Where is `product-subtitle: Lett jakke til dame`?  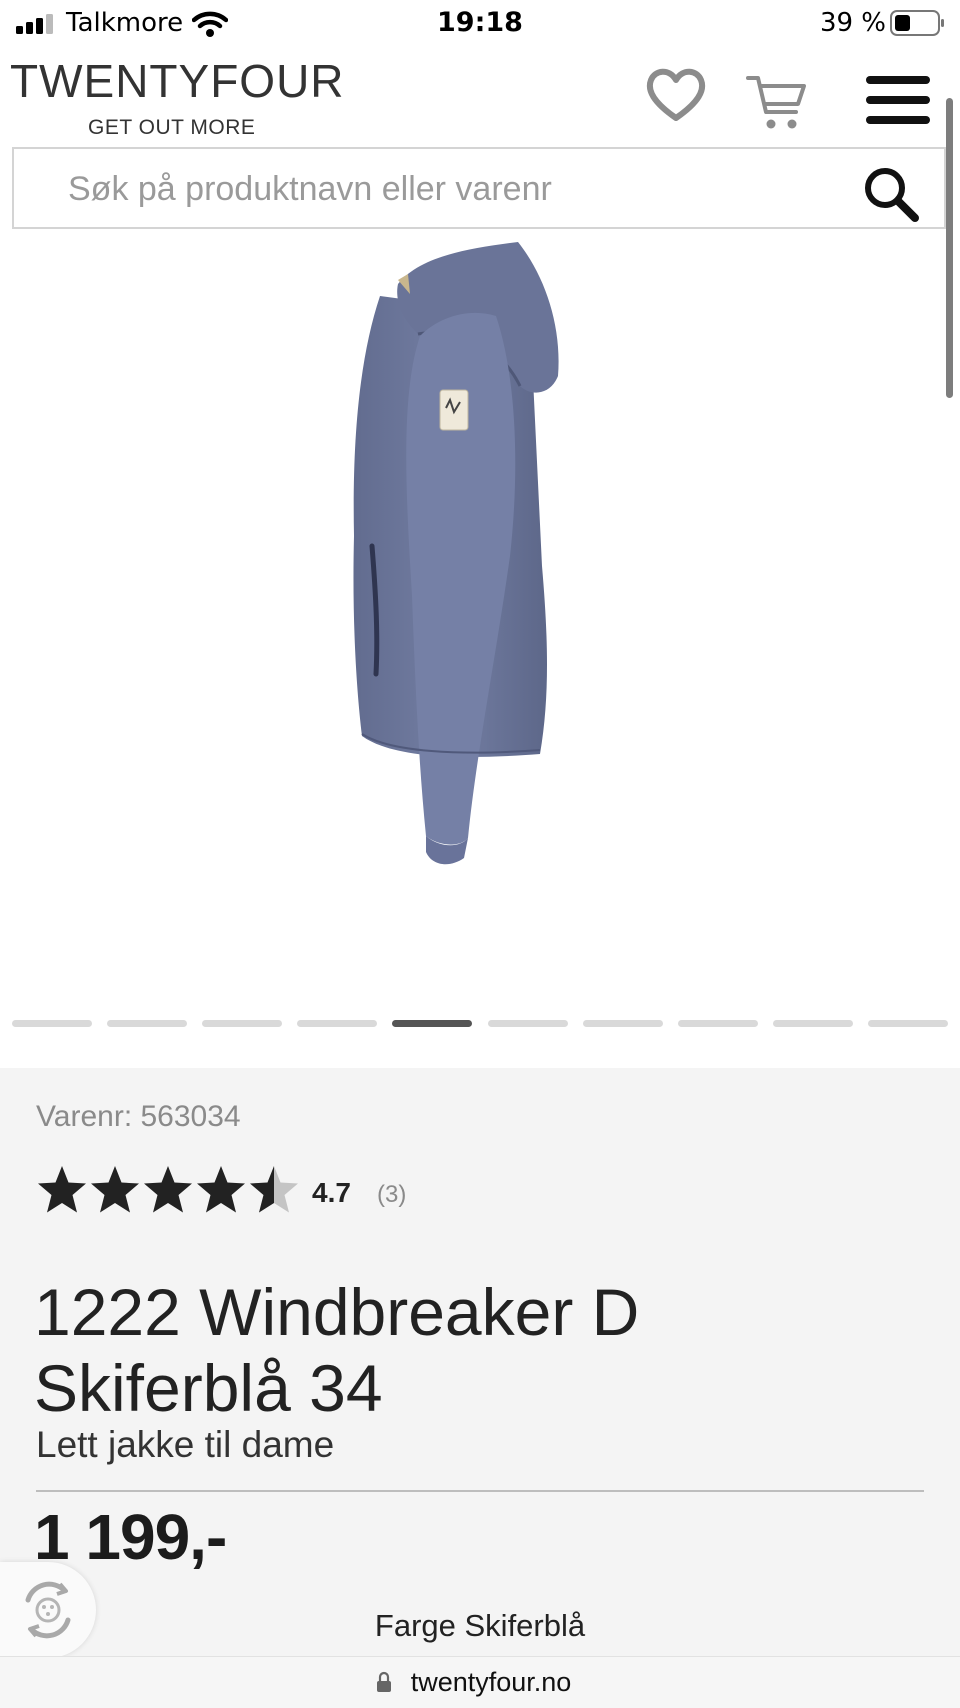 product-subtitle: Lett jakke til dame is located at coordinates (185, 1444).